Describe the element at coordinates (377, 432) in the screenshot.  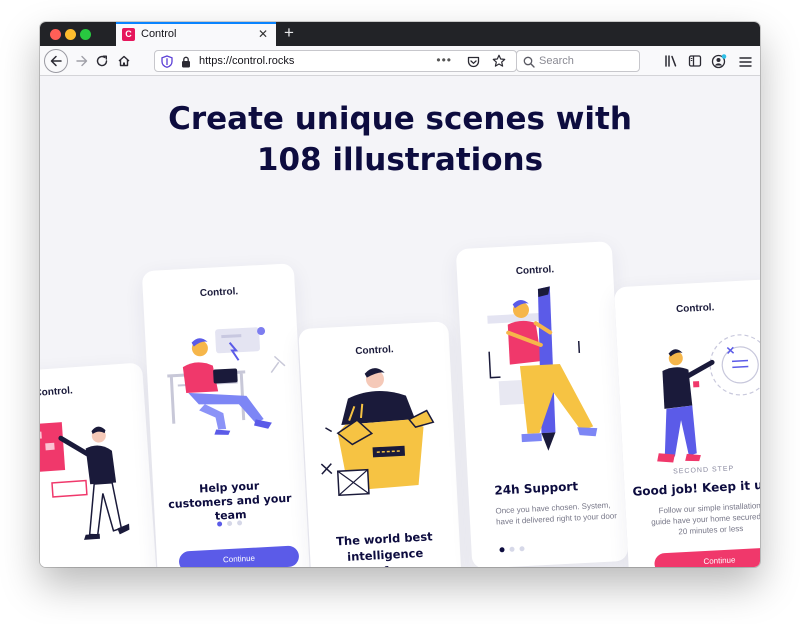
I see `illustration-box-person` at that location.